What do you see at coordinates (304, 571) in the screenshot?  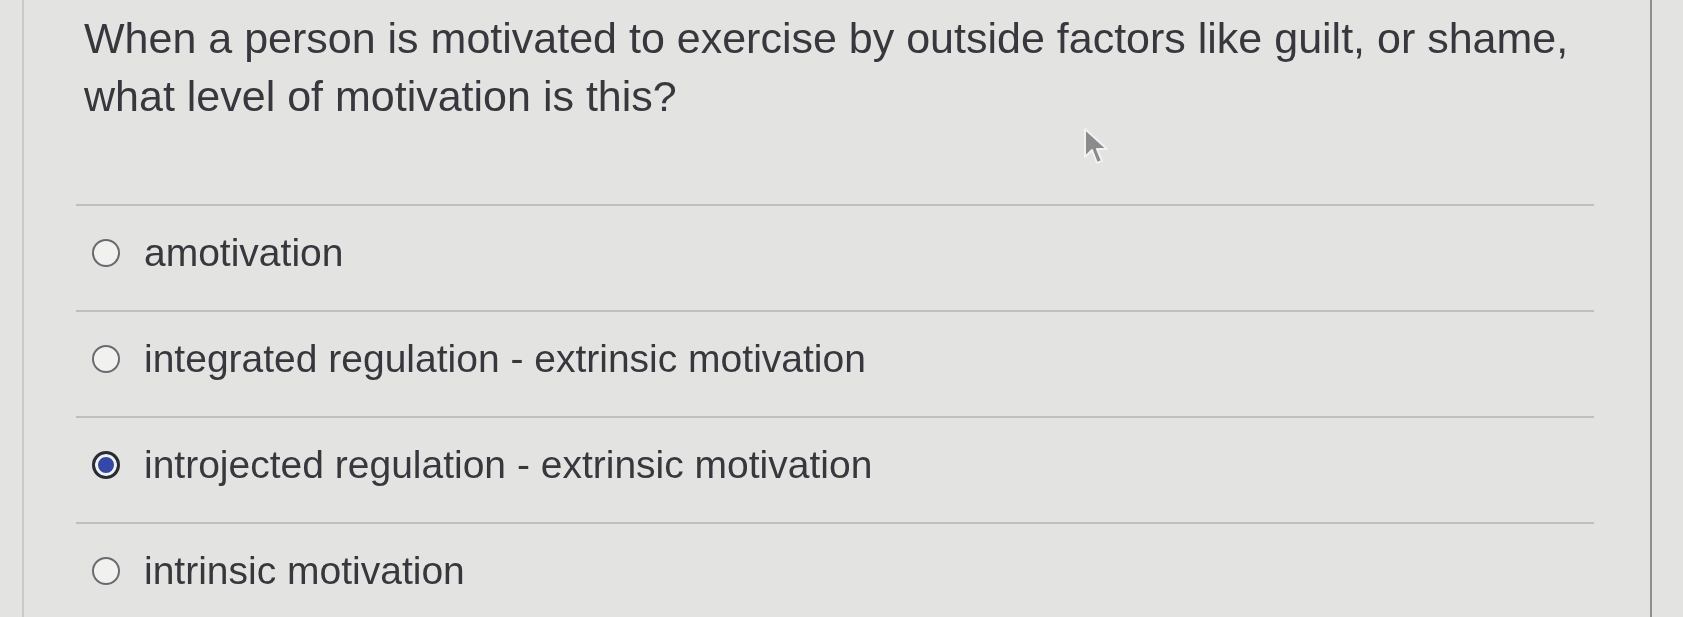 I see `option-label: intrinsic motivation` at bounding box center [304, 571].